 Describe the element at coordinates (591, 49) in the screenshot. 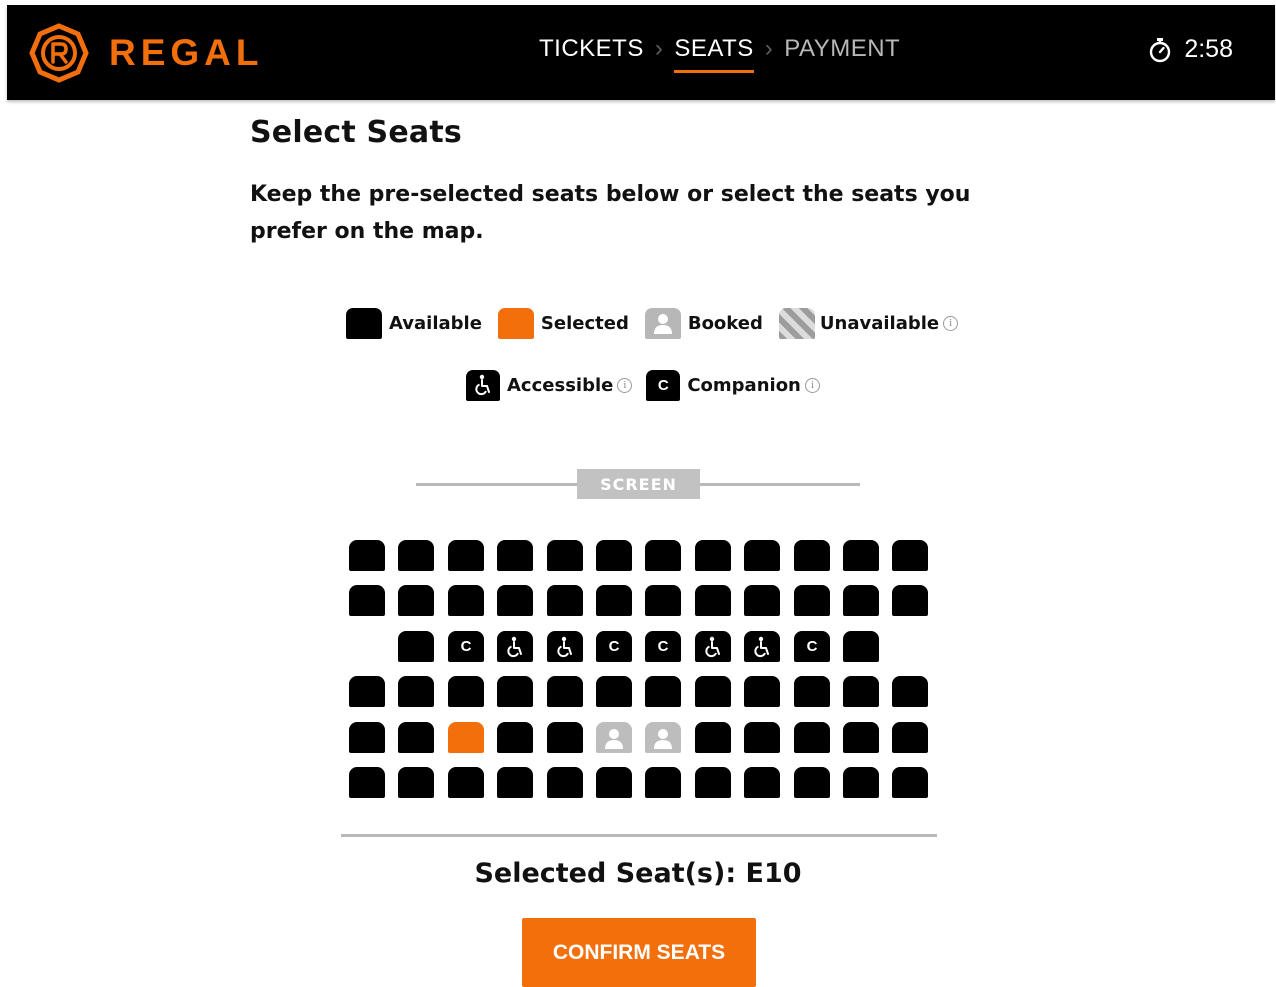

I see `step-tickets: TICKETS` at that location.